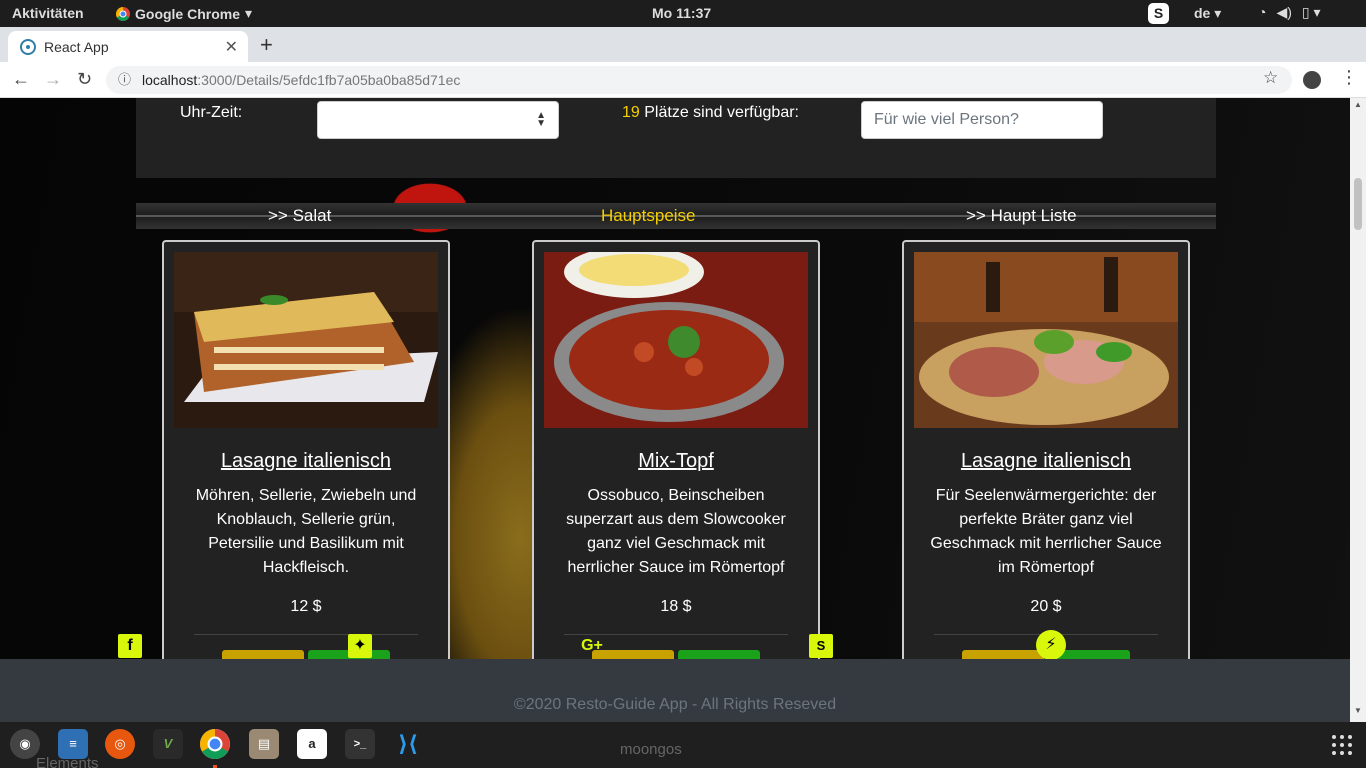  I want to click on seats-available-text: 19 Plätze sind verfügbar:, so click(710, 113).